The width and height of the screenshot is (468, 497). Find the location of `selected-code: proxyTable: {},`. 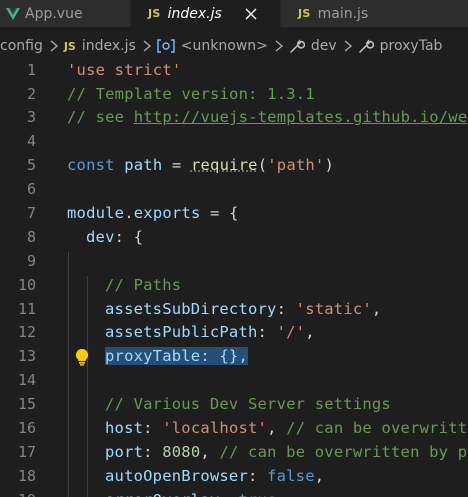

selected-code: proxyTable: {}, is located at coordinates (176, 356).